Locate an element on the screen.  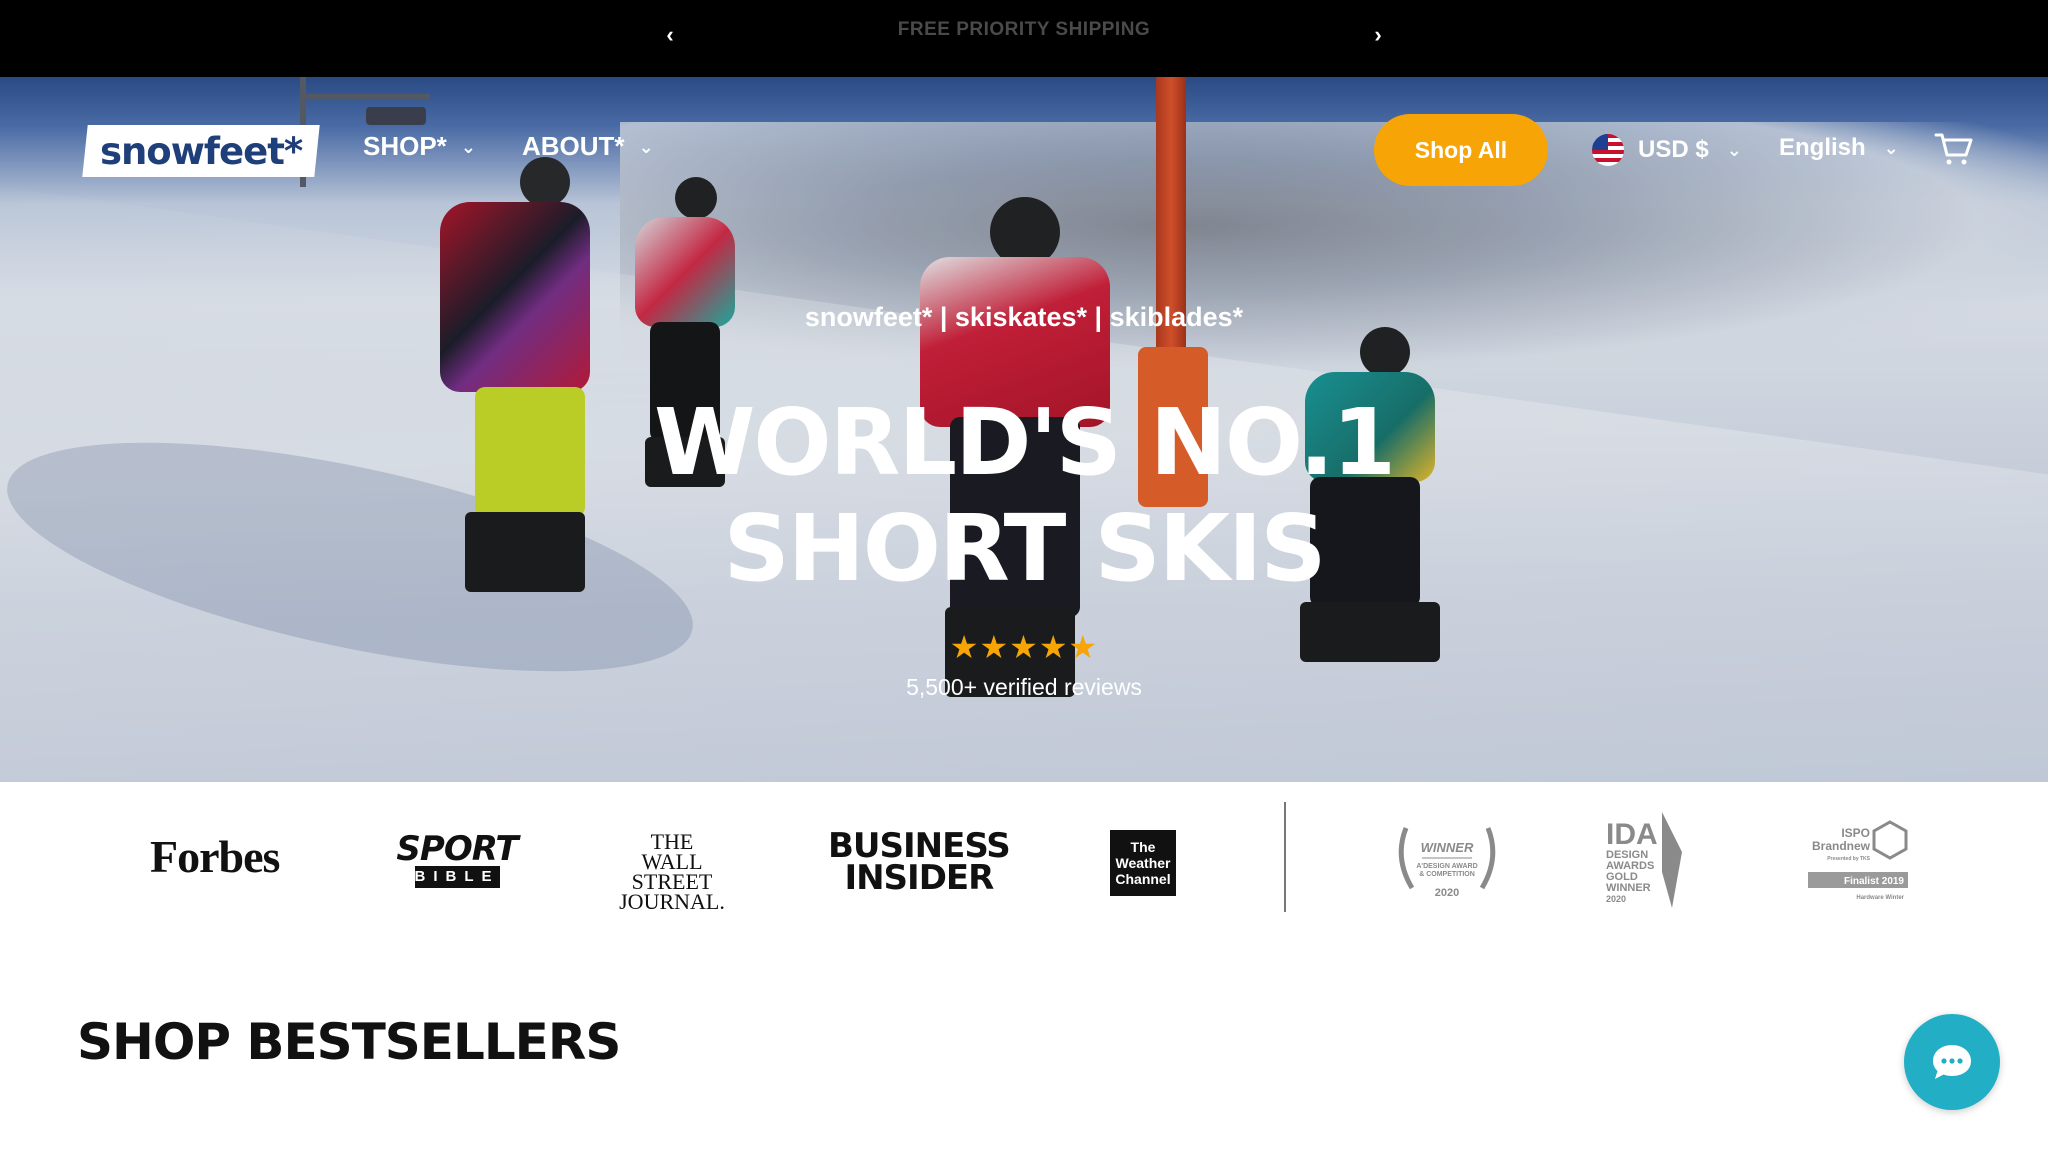
wsj-logo-line3: JOURNAL. is located at coordinates (672, 901).